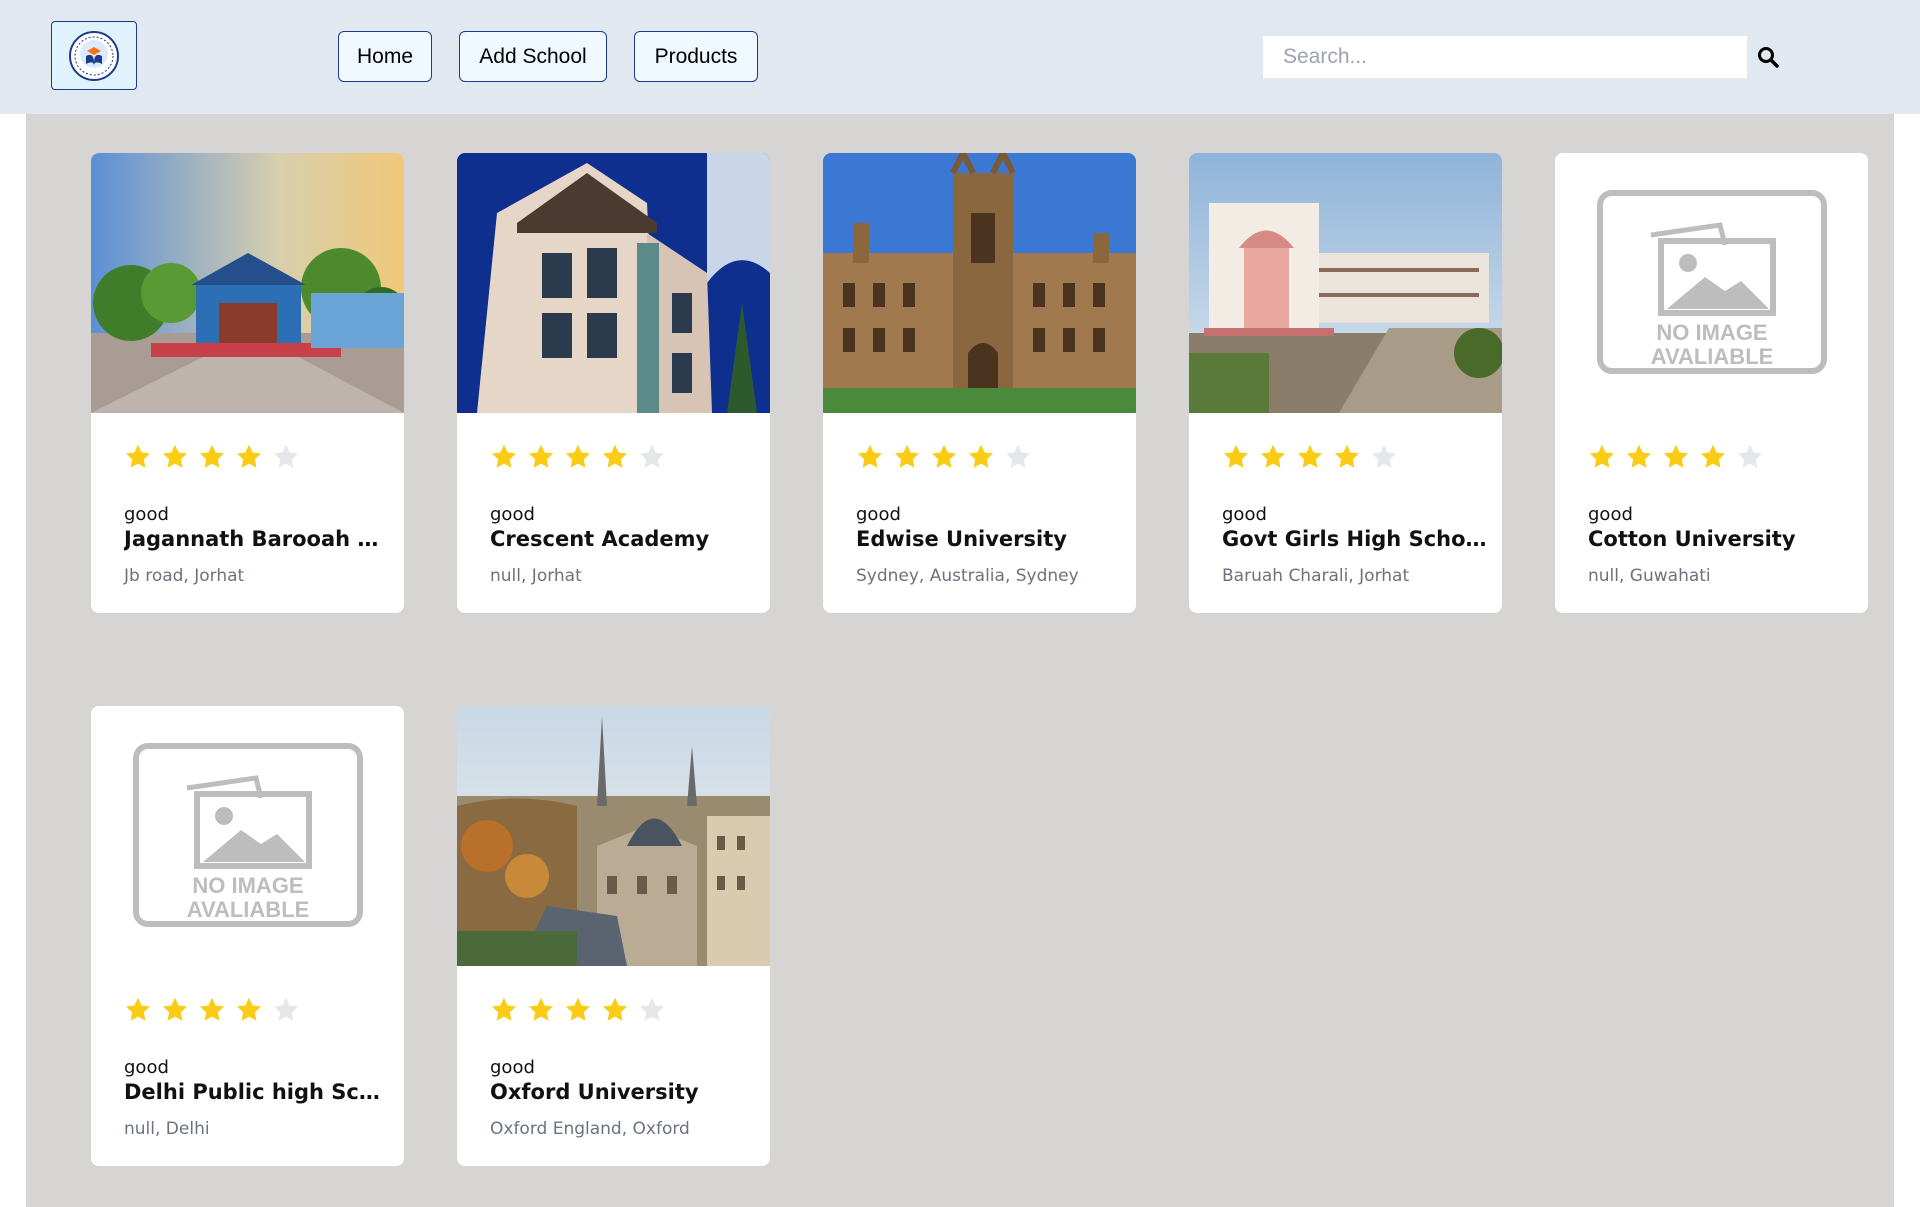 The height and width of the screenshot is (1207, 1920). I want to click on logo, so click(94, 55).